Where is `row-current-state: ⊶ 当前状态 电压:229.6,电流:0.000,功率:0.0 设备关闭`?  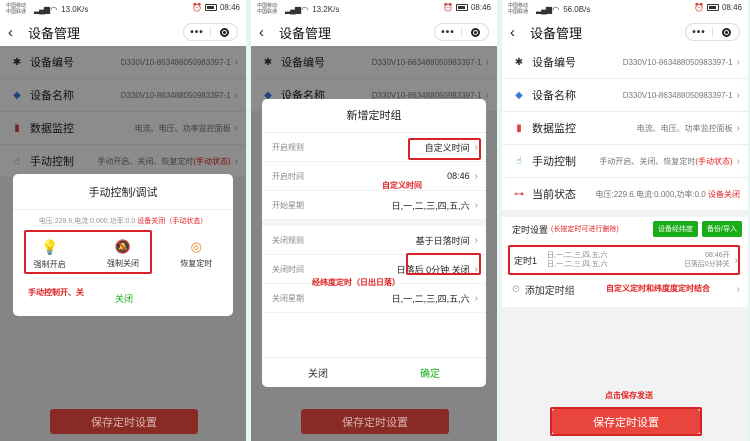 row-current-state: ⊶ 当前状态 电压:229.6,电流:0.000,功率:0.0 设备关闭 is located at coordinates (625, 194).